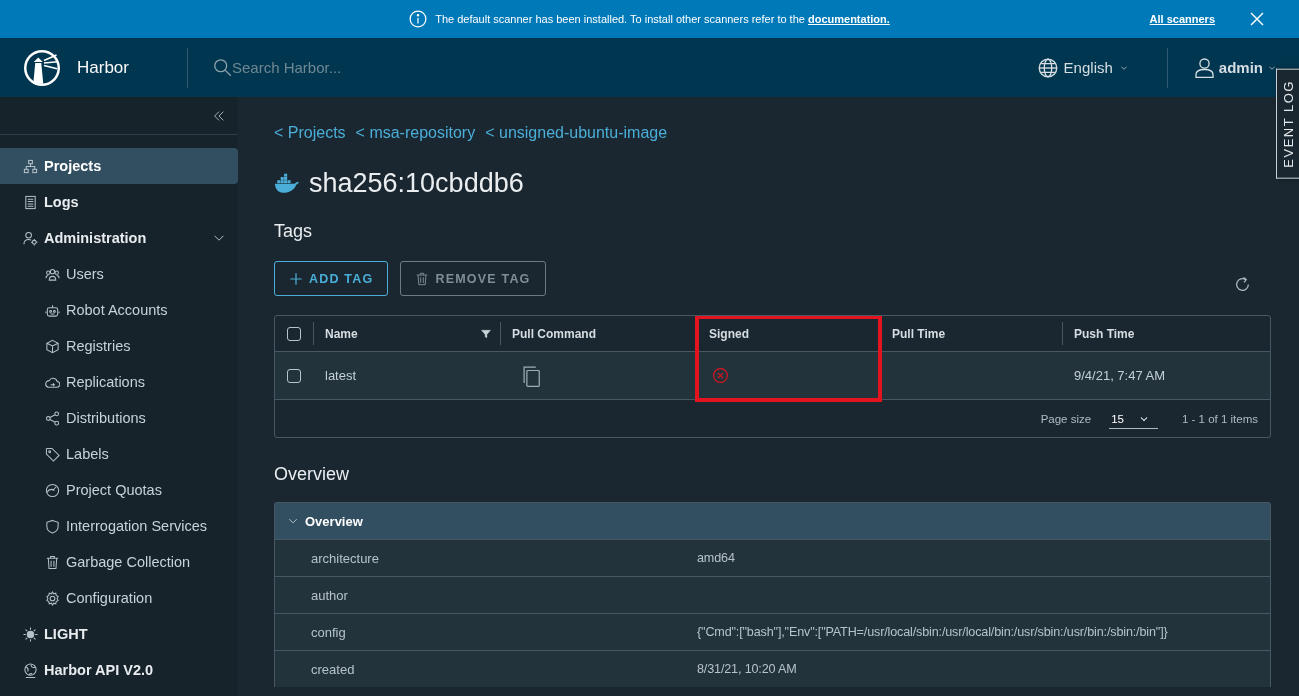 The width and height of the screenshot is (1299, 696). What do you see at coordinates (312, 474) in the screenshot?
I see `section-heading: Overview` at bounding box center [312, 474].